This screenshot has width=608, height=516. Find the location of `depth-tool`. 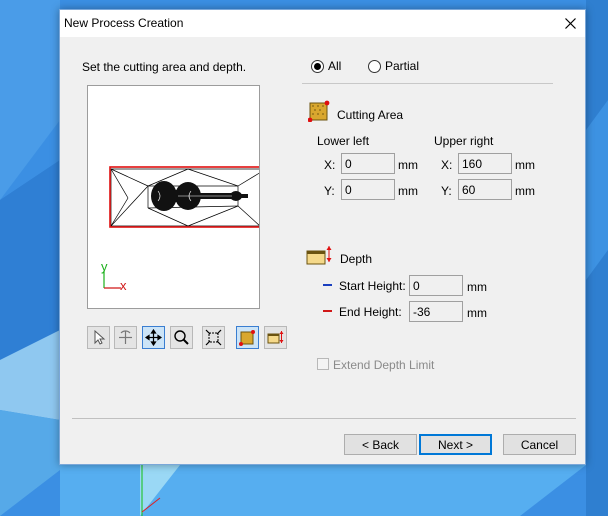

depth-tool is located at coordinates (275, 337).